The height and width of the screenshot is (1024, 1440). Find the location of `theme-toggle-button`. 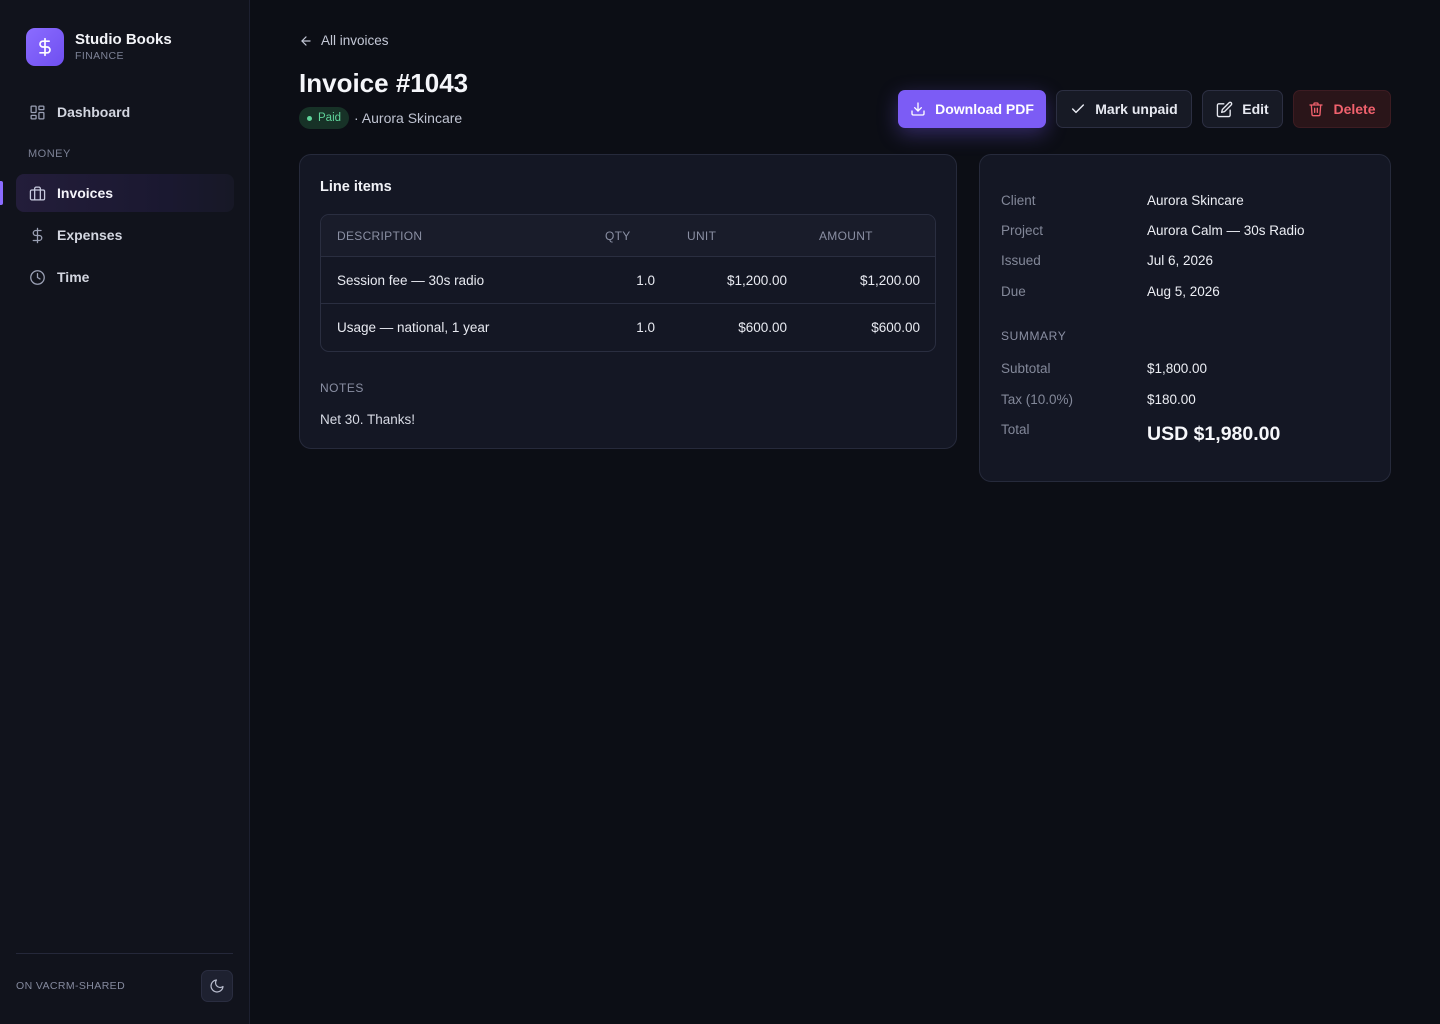

theme-toggle-button is located at coordinates (217, 986).